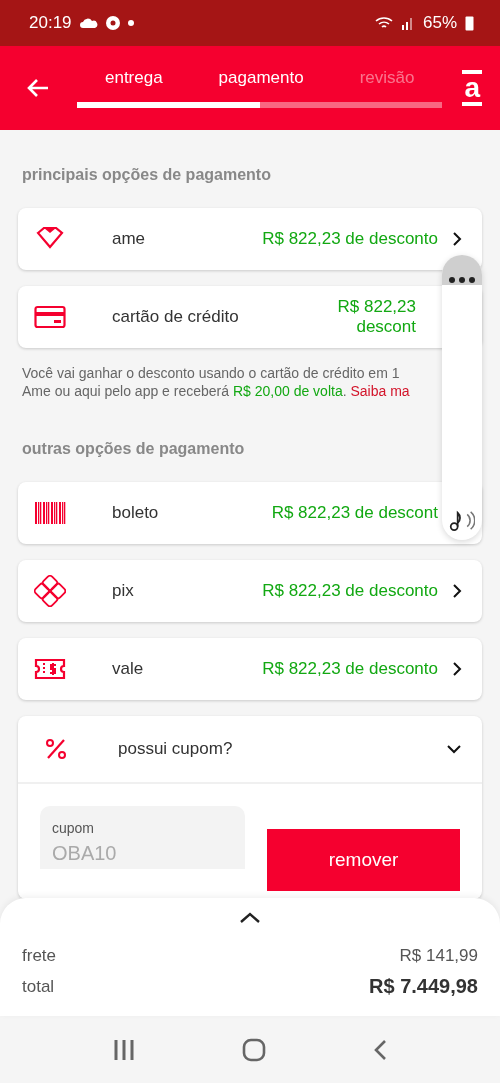 Image resolution: width=500 pixels, height=1083 pixels. What do you see at coordinates (250, 591) in the screenshot?
I see `payment-option: pix R$ 822,23 de desconto` at bounding box center [250, 591].